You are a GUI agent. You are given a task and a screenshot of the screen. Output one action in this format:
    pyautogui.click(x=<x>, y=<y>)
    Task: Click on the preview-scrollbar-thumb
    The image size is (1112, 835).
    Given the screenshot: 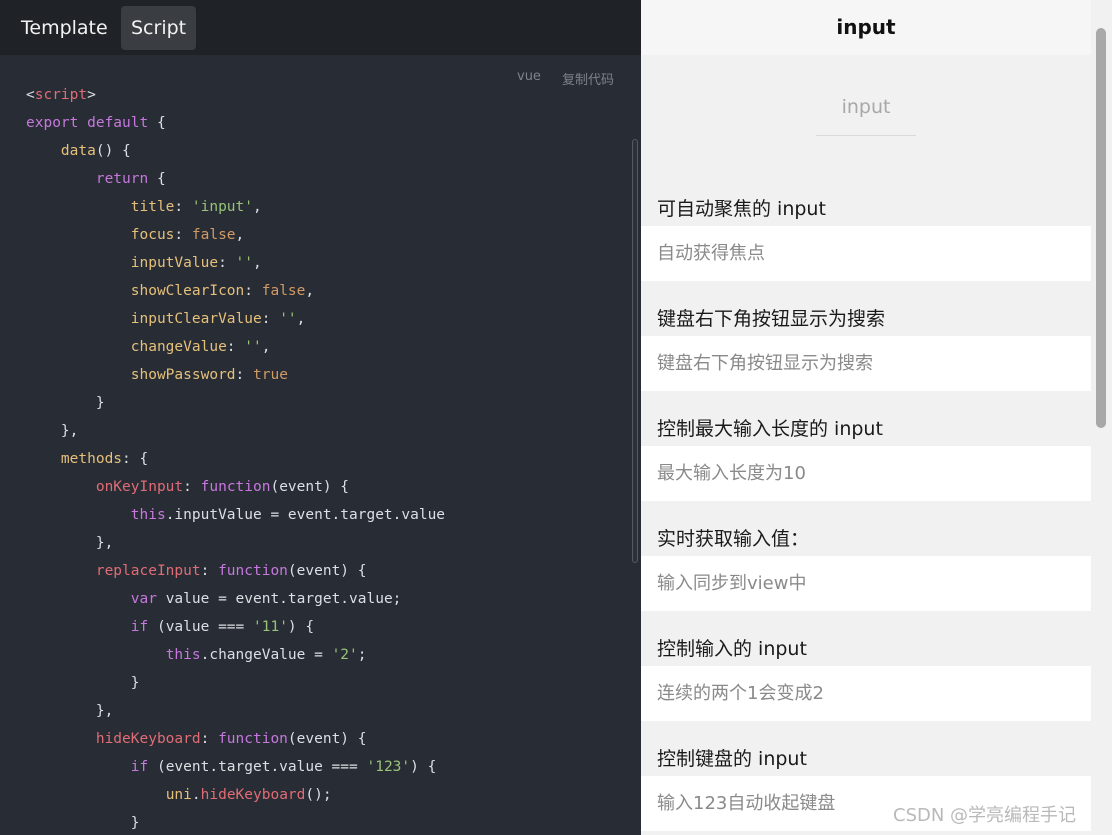 What is the action you would take?
    pyautogui.click(x=1101, y=228)
    